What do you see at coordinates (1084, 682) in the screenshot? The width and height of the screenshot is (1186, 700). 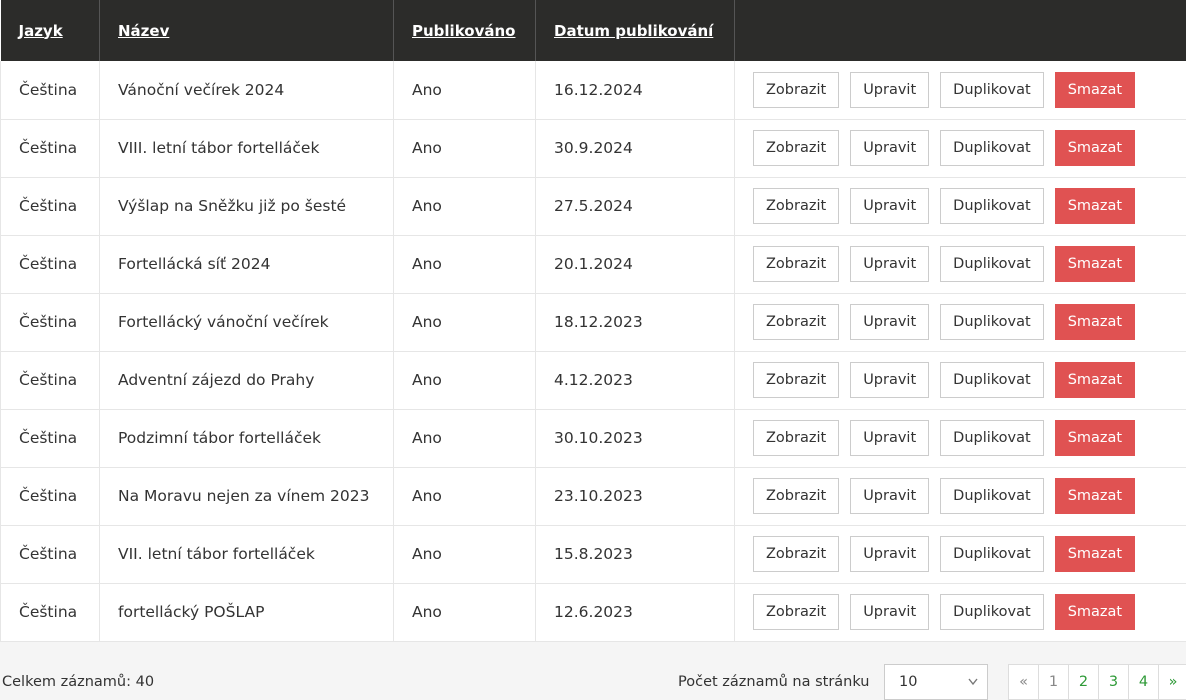 I see `pager-page-2: 2` at bounding box center [1084, 682].